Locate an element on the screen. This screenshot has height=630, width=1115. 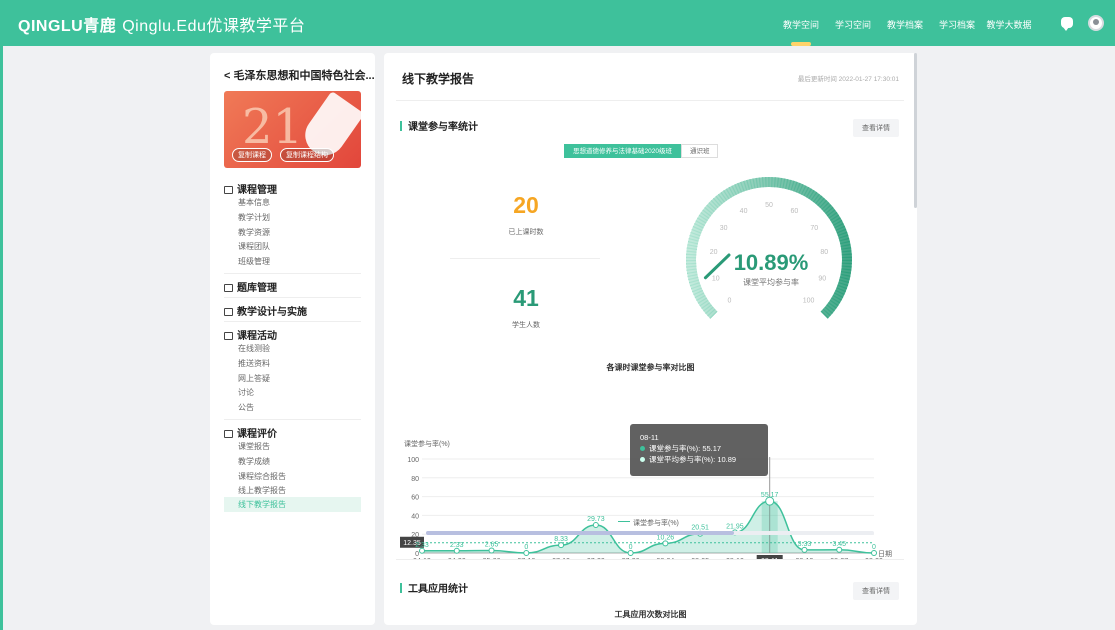
menu-group-4: 课程评价 is located at coordinates (250, 432).